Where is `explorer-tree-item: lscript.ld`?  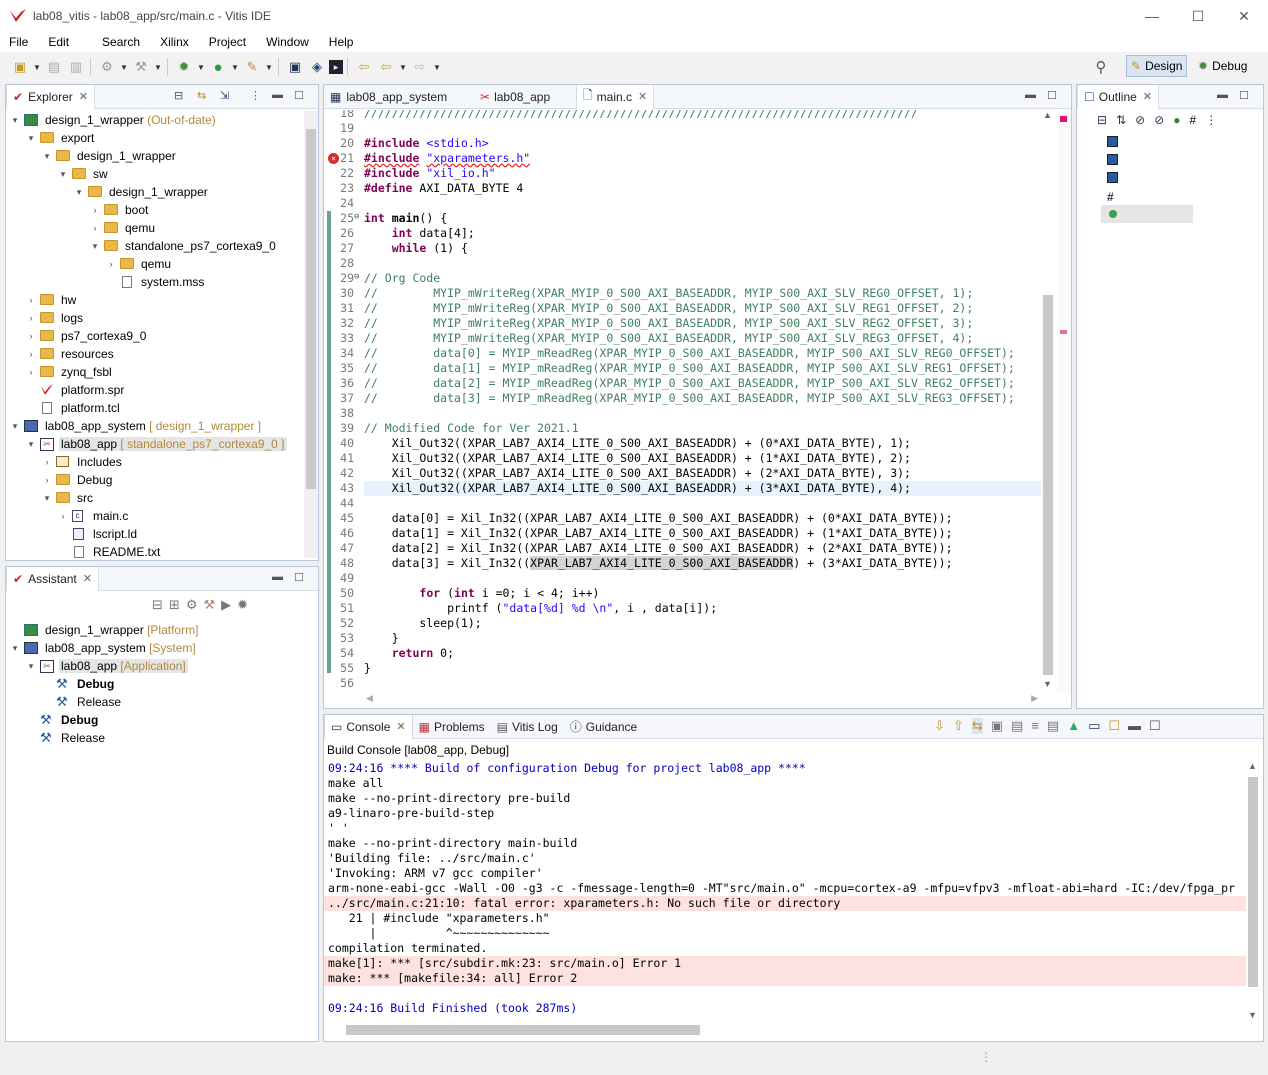 explorer-tree-item: lscript.ld is located at coordinates (155, 534).